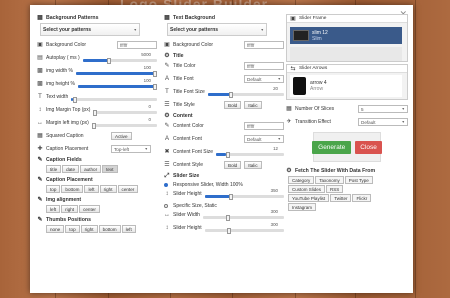 The image size is (450, 298). I want to click on content-font-select: Default ▼, so click(264, 139).